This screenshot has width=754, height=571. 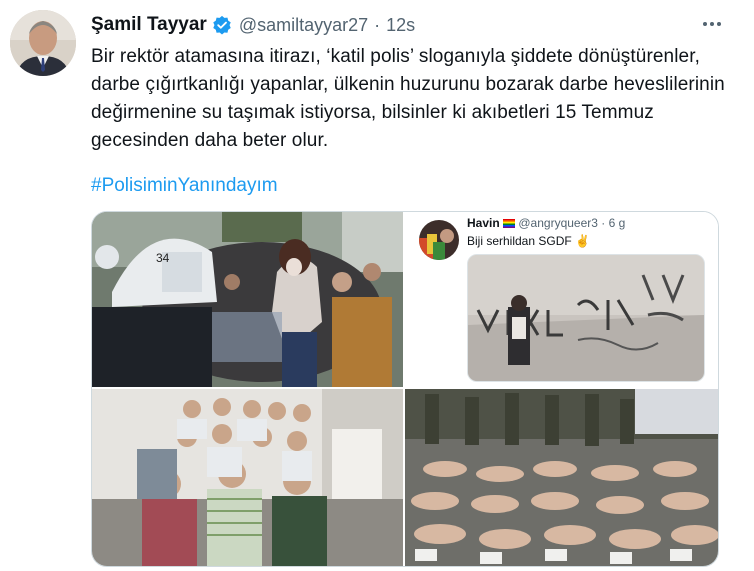 What do you see at coordinates (184, 186) in the screenshot?
I see `hashtag-link: #PolisiminYanındayım` at bounding box center [184, 186].